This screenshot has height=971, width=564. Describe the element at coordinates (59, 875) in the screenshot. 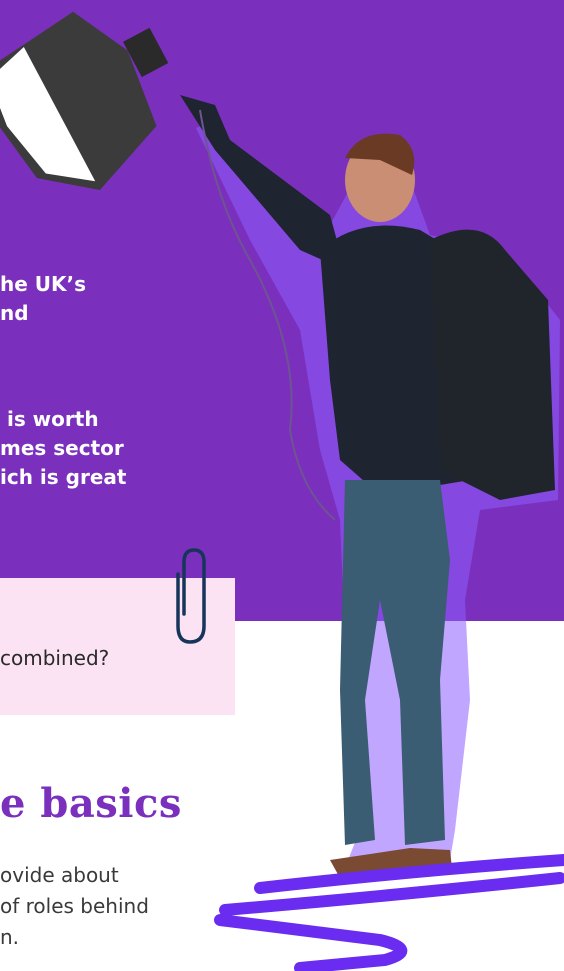

I see `body-line: ovide about` at that location.